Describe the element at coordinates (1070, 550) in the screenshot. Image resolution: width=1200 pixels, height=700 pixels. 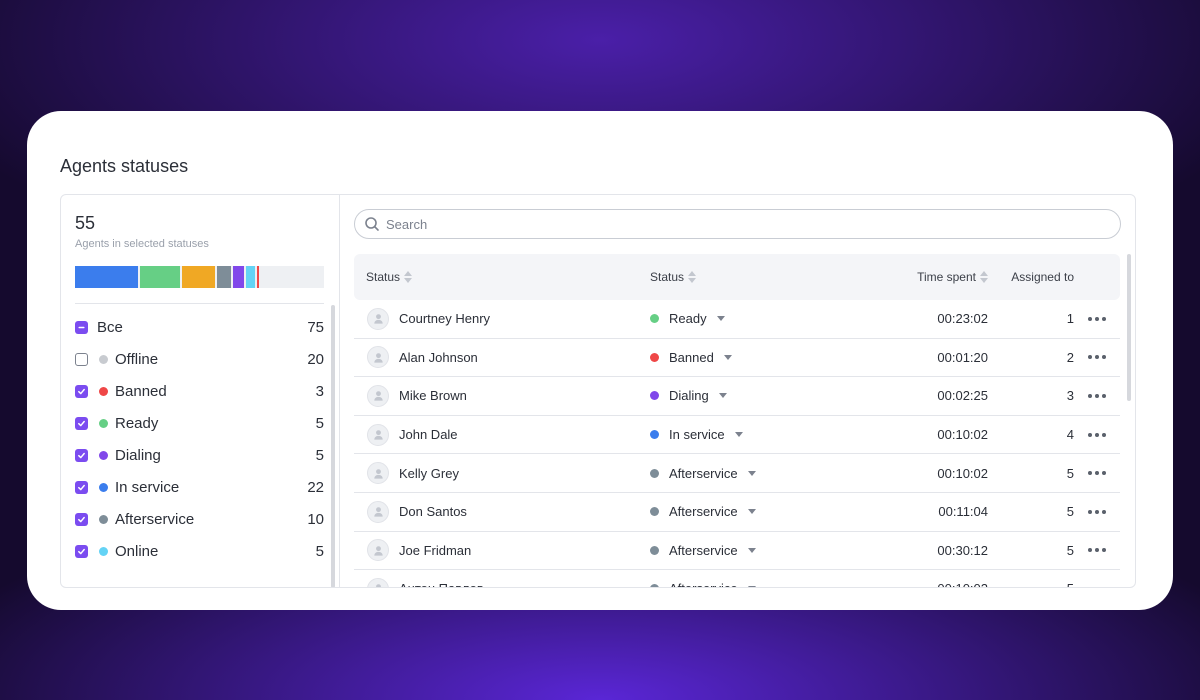
I see `assigned-to: 5` at that location.